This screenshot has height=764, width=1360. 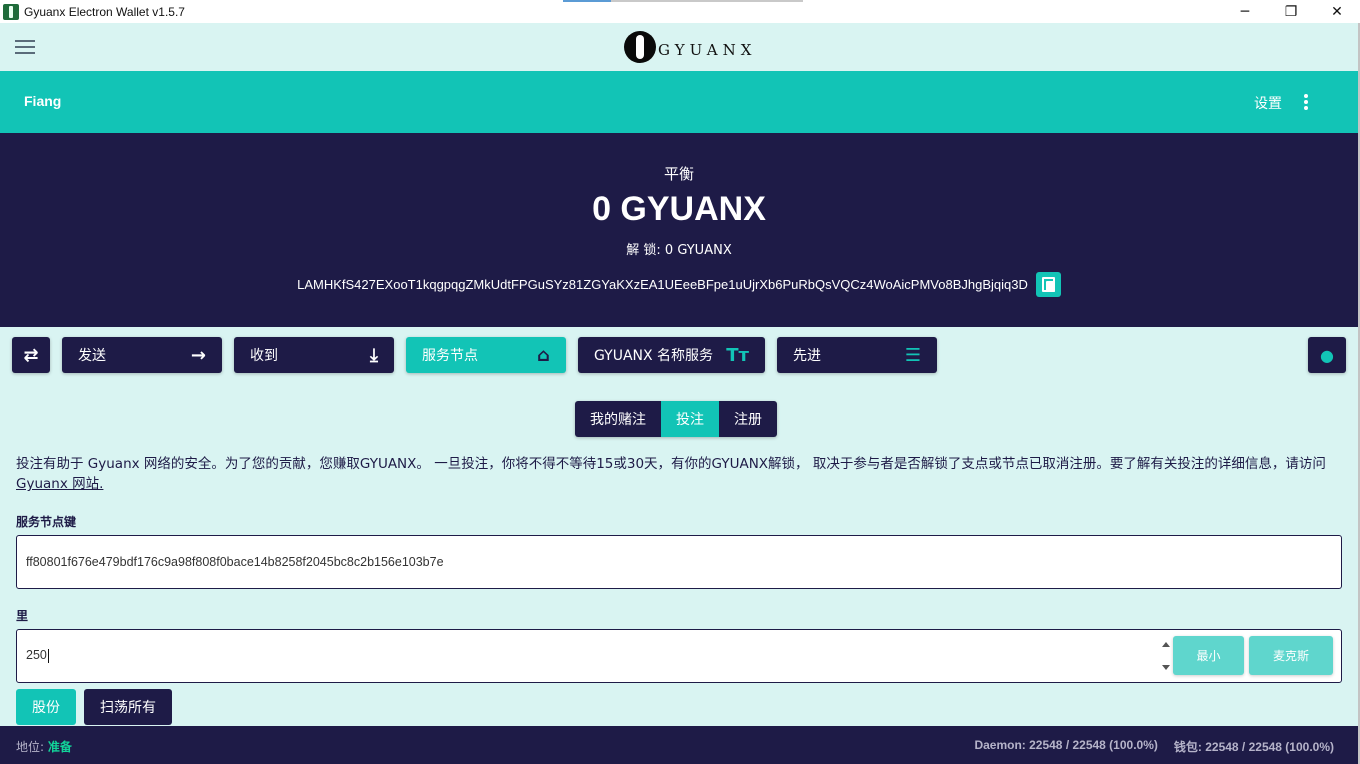 I want to click on wallet-sync: 钱包: 22548 / 22548 (100.0%), so click(x=1253, y=747).